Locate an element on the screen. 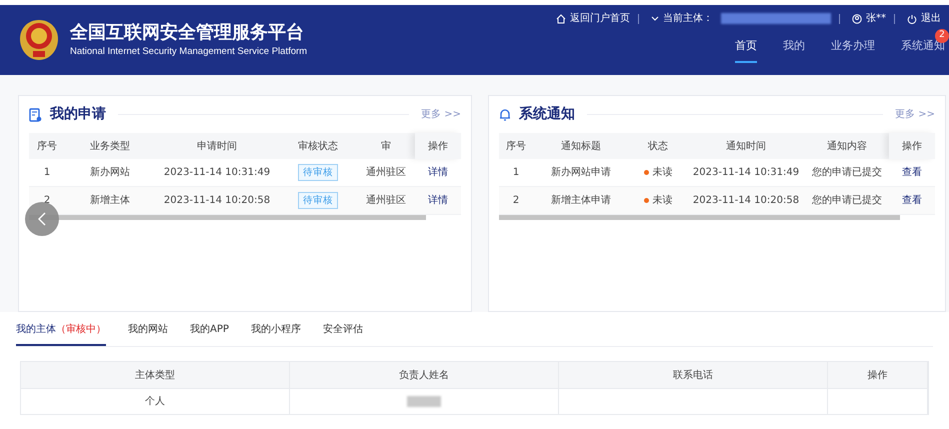 The height and width of the screenshot is (429, 949). panel-title: 我的申请 is located at coordinates (78, 114).